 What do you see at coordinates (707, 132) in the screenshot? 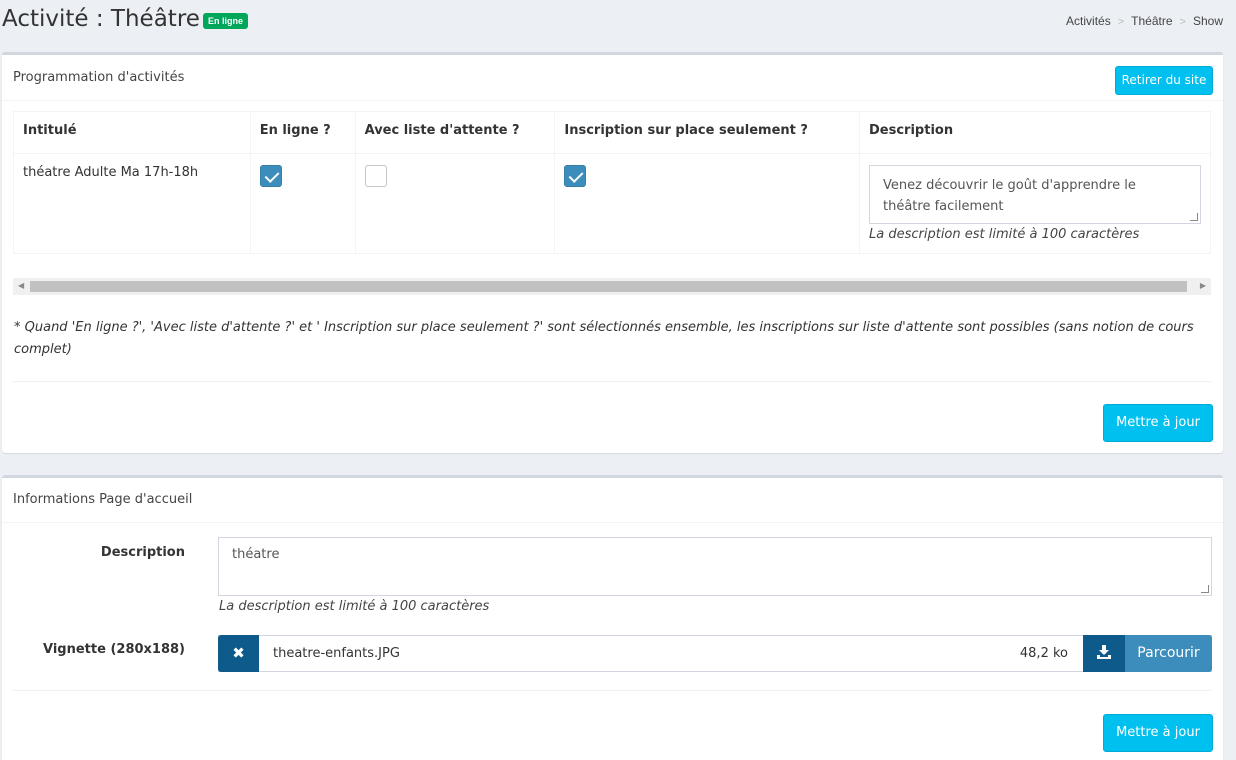
I see `column-header-sur-place: Inscription sur place seulement ?` at bounding box center [707, 132].